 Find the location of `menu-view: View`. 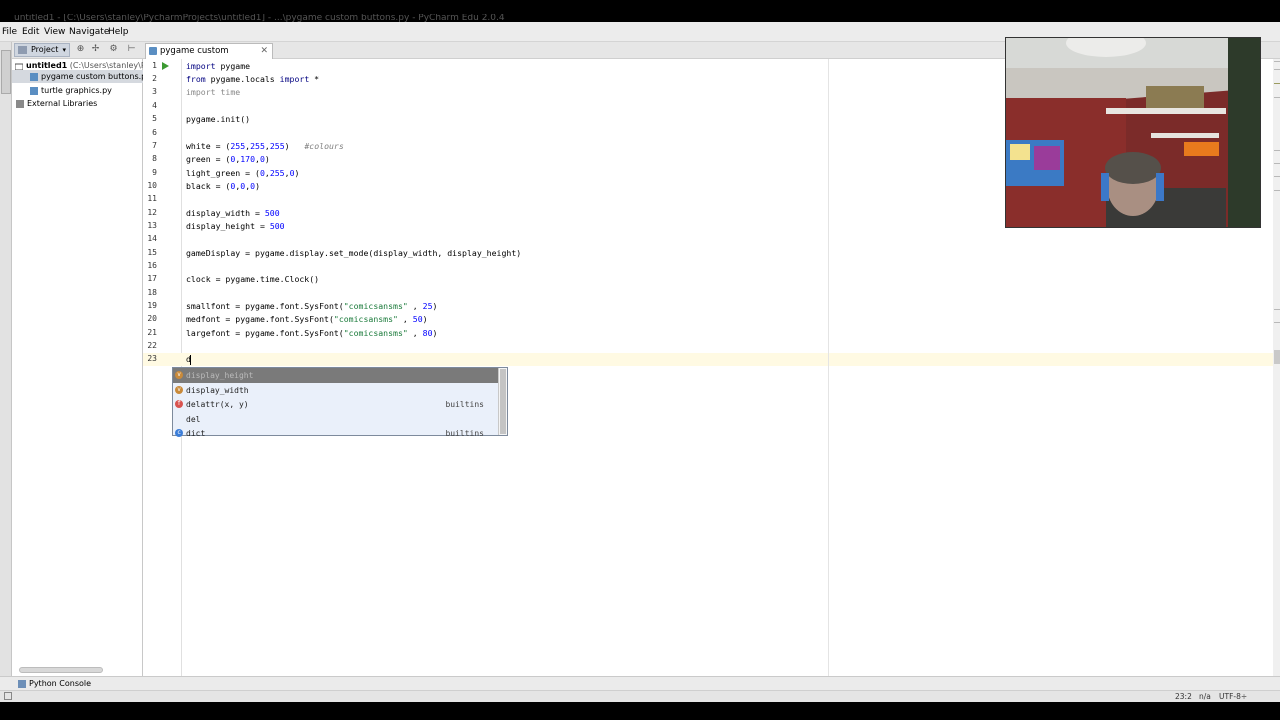

menu-view: View is located at coordinates (54, 32).